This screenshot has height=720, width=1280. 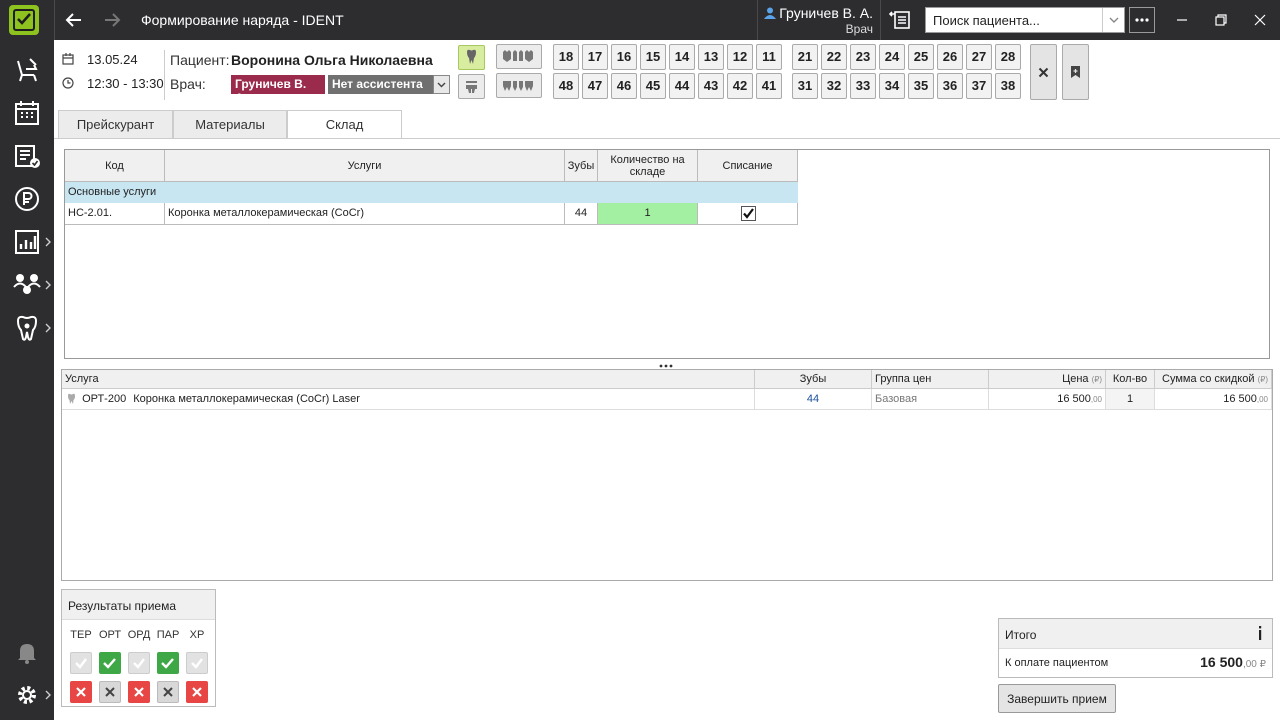 What do you see at coordinates (805, 57) in the screenshot?
I see `tooth-button: 21` at bounding box center [805, 57].